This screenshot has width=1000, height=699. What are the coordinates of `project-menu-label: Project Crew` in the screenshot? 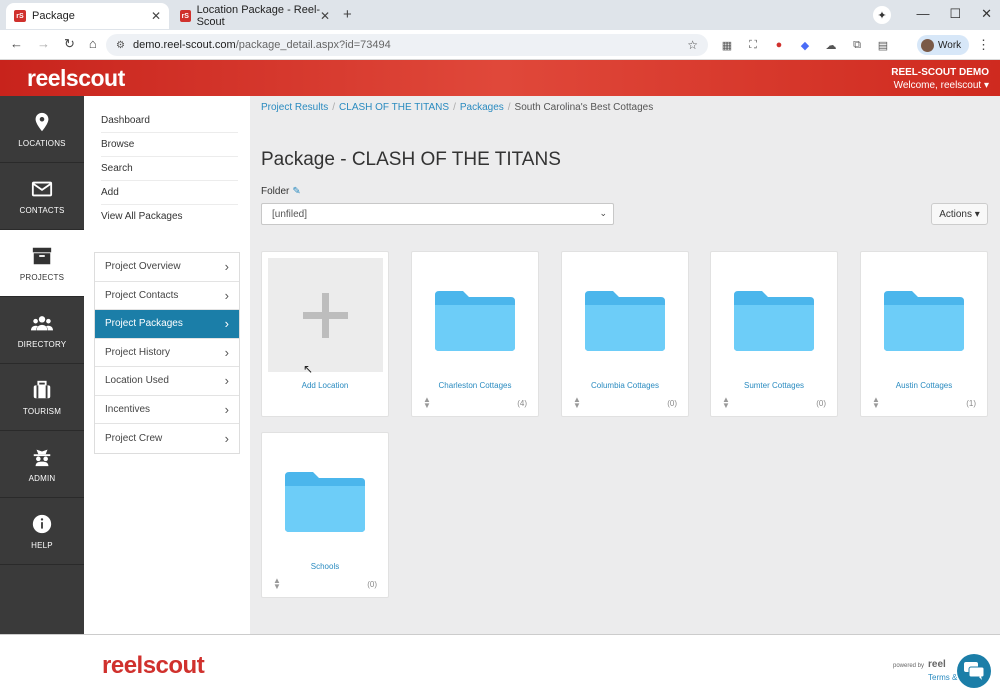 It's located at (134, 438).